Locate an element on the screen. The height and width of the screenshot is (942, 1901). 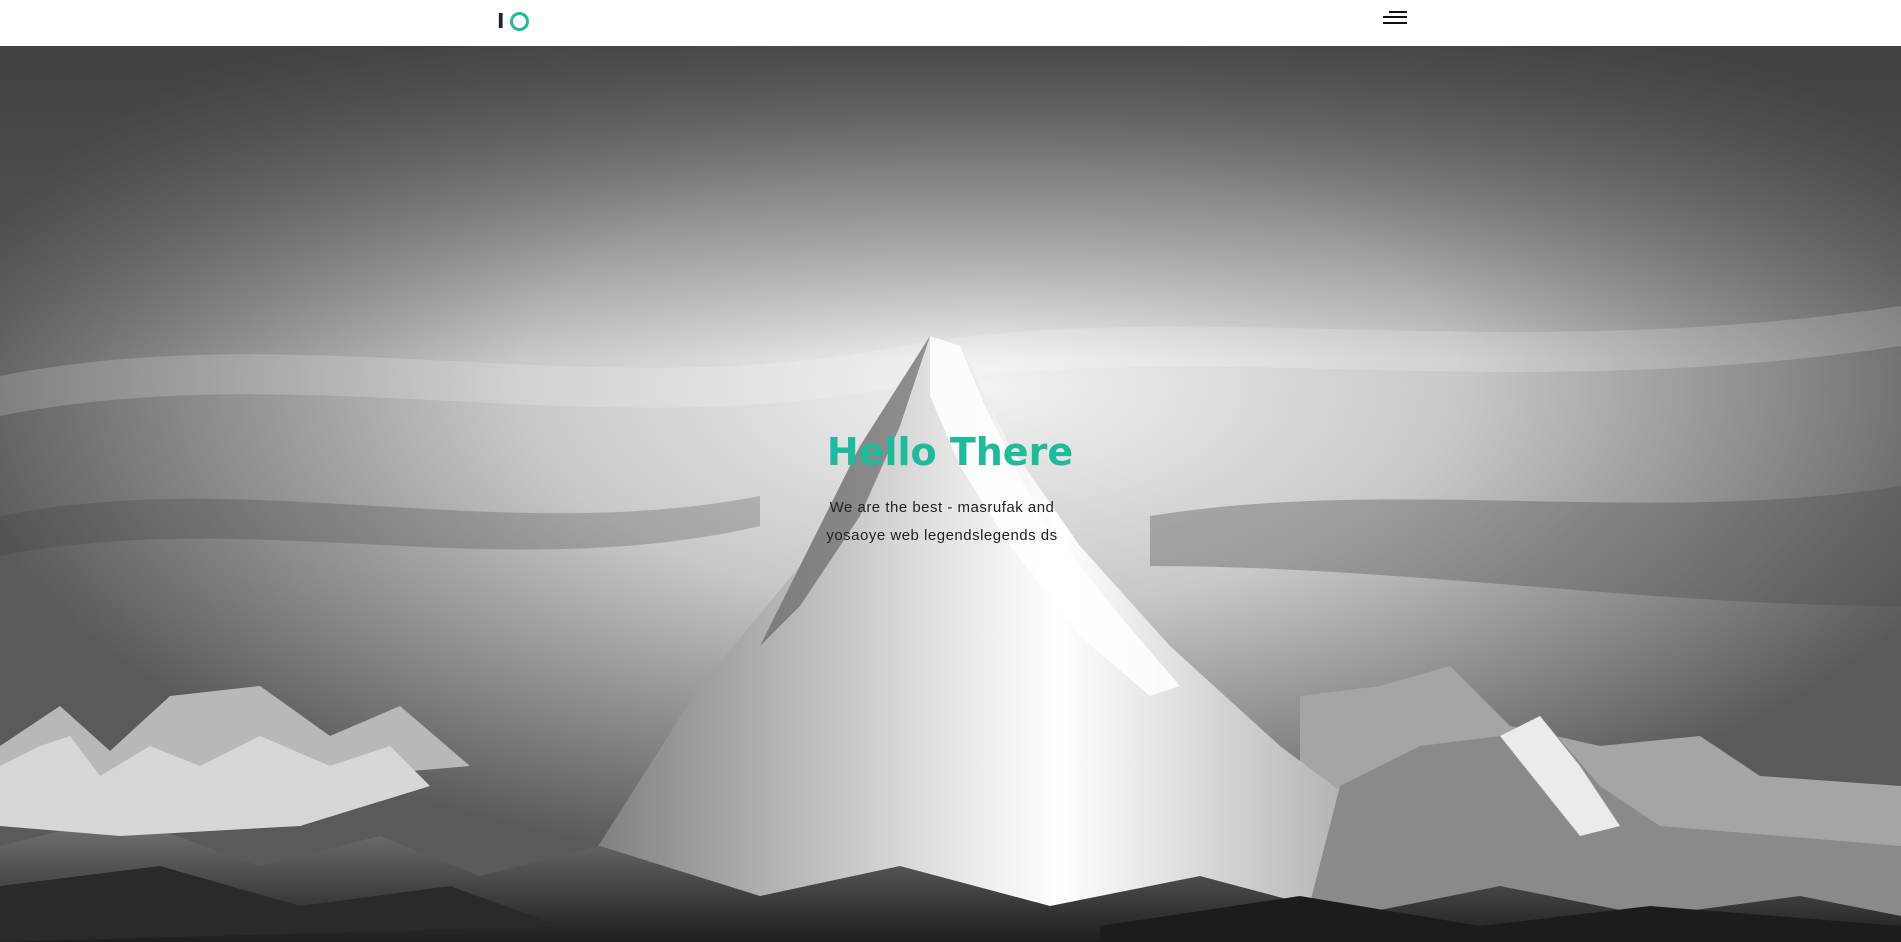
logo-letter: I is located at coordinates (501, 21).